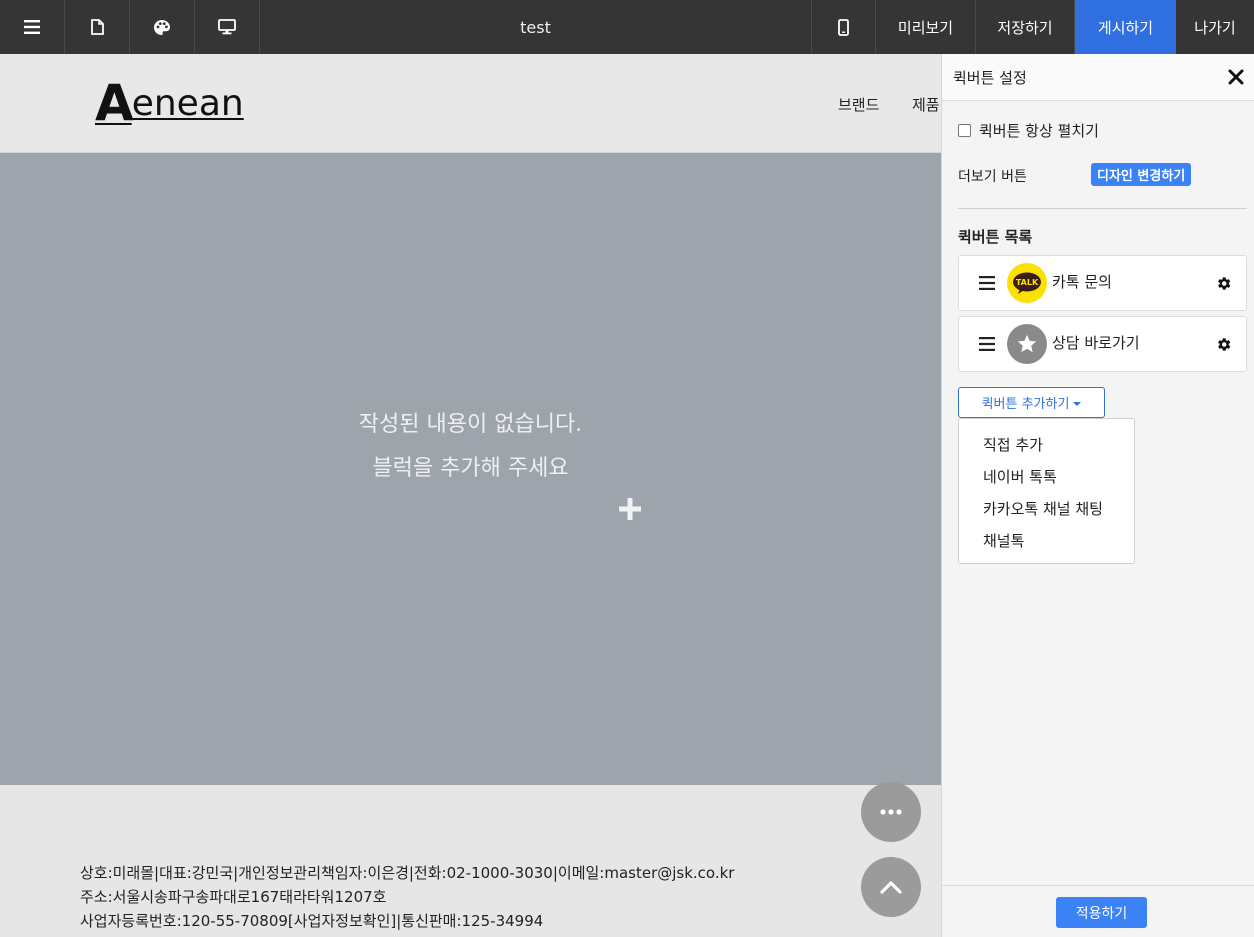 The width and height of the screenshot is (1254, 937). Describe the element at coordinates (1046, 476) in the screenshot. I see `menu-item-naver-talktalk: 네이버 톡톡` at that location.